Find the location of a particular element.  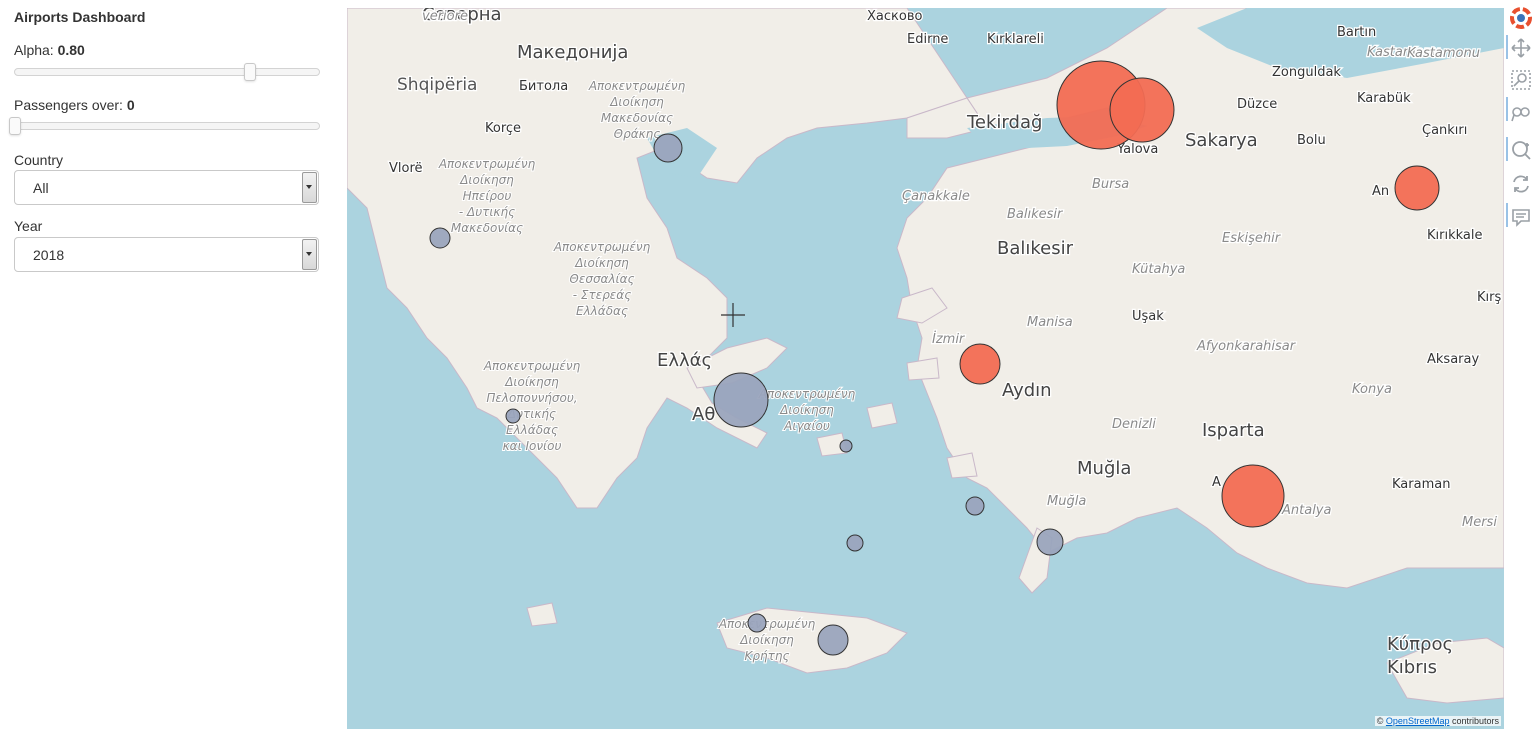

bokeh-logo-icon is located at coordinates (1521, 18).